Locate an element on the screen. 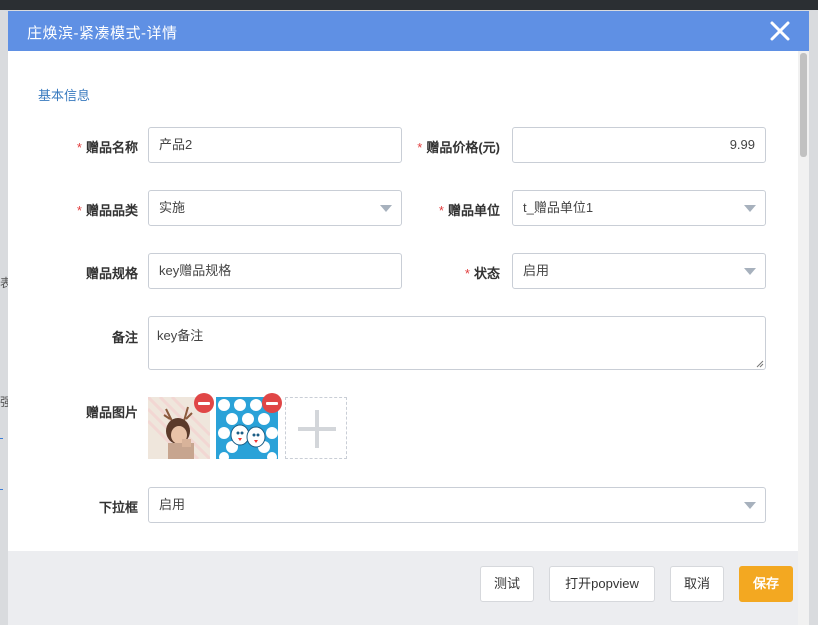 This screenshot has width=818, height=625. dropdown-label: 下拉框 is located at coordinates (118, 507).